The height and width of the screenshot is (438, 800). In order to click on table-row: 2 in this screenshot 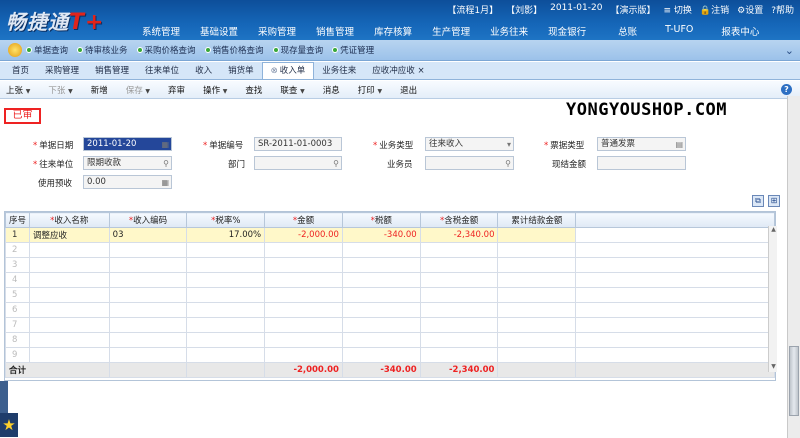, I will do `click(390, 250)`.